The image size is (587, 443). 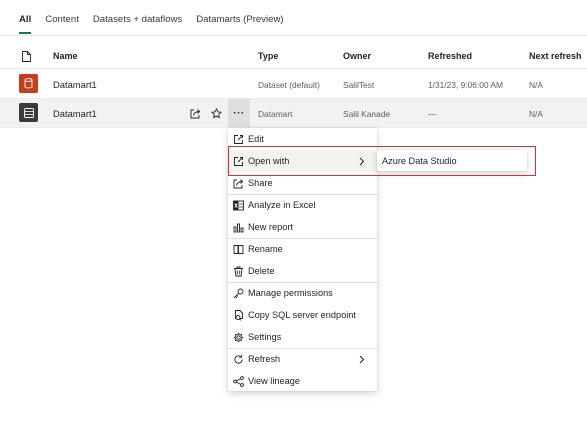 I want to click on menu-item-copy-sql-endpoint: Copy SQL server endpoint, so click(x=302, y=315).